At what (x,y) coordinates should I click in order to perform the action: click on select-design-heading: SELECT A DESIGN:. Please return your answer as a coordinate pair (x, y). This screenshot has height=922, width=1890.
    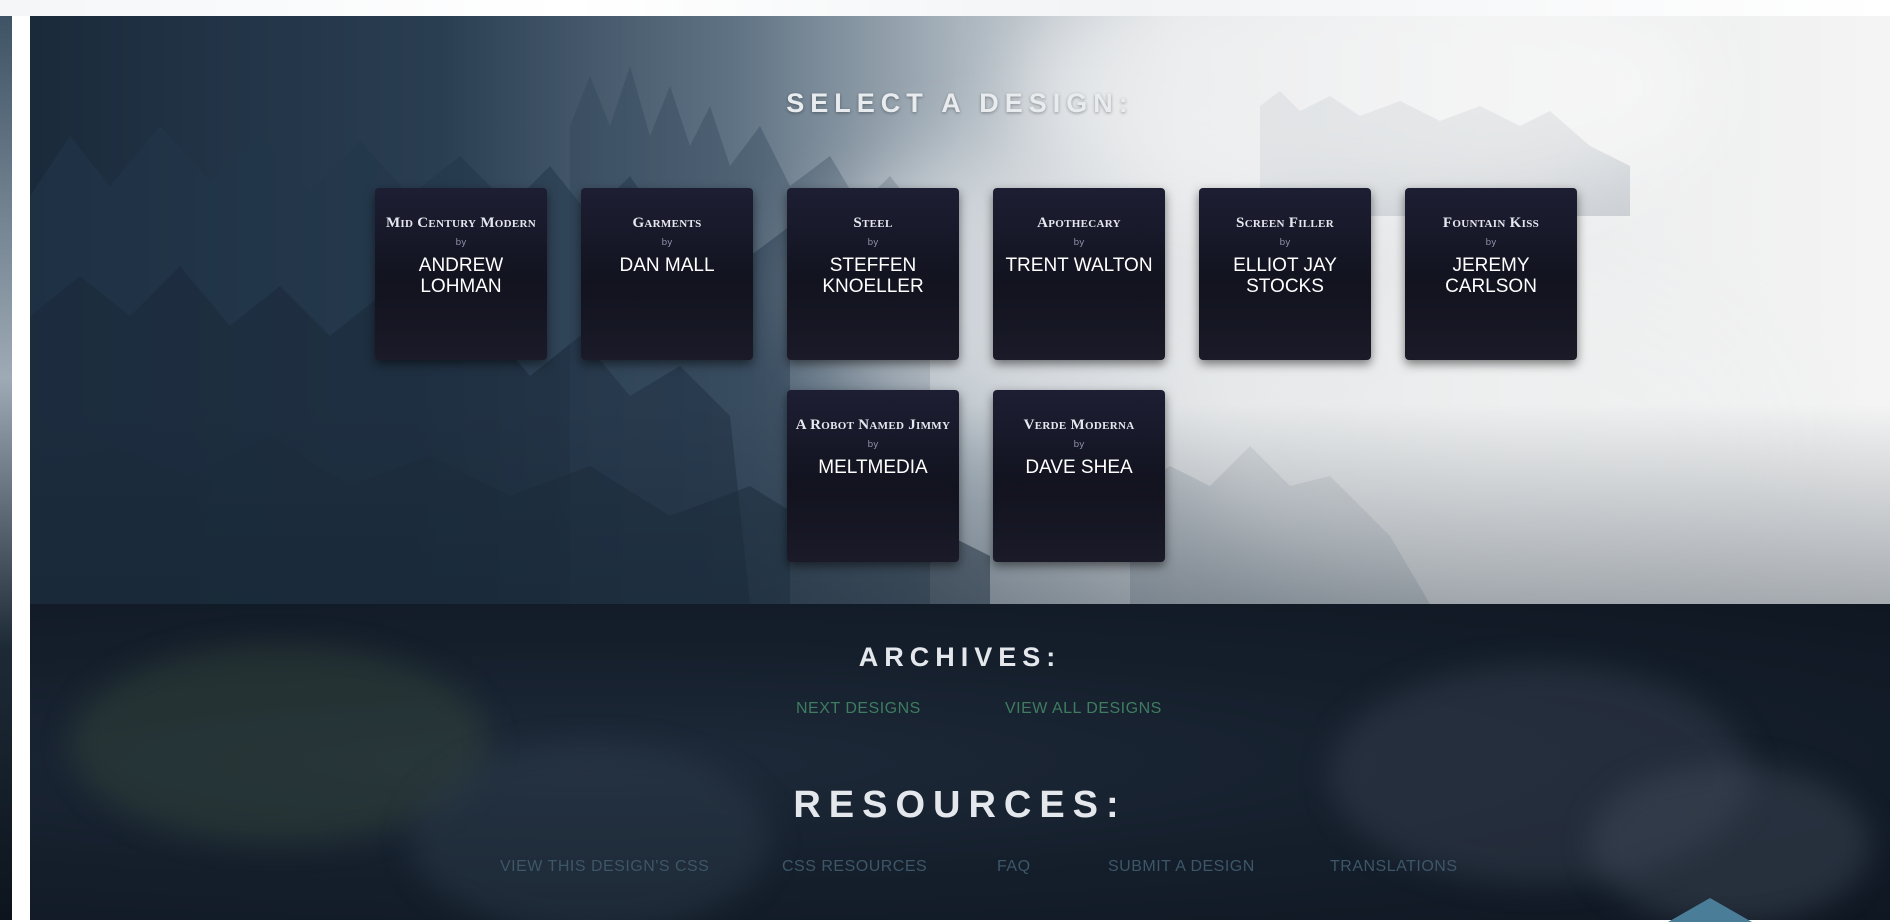
    Looking at the image, I should click on (960, 103).